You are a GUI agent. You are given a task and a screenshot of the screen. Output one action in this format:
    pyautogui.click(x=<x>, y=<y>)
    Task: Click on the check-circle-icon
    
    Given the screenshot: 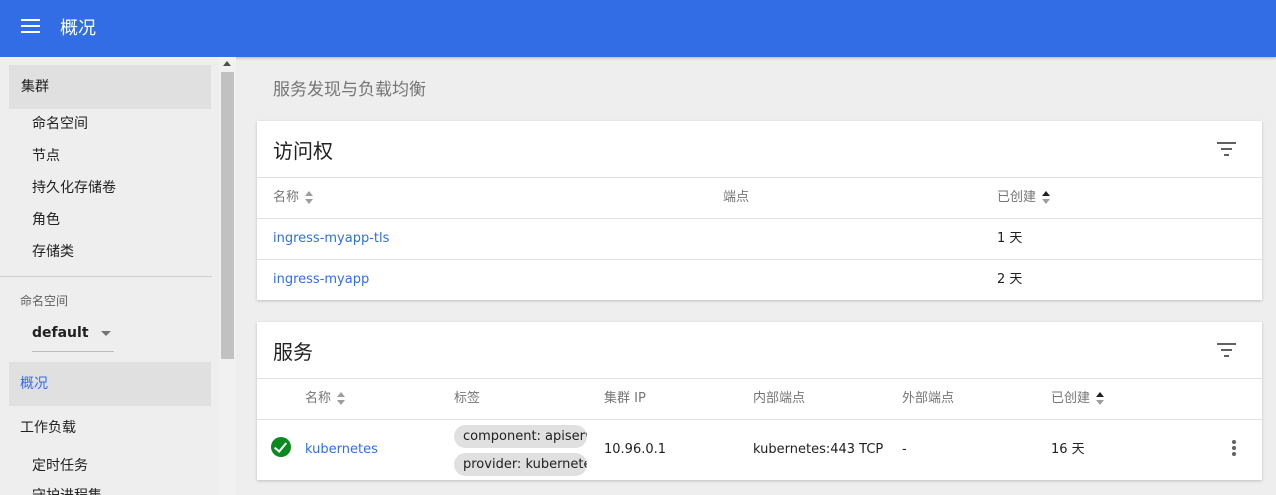 What is the action you would take?
    pyautogui.click(x=281, y=447)
    